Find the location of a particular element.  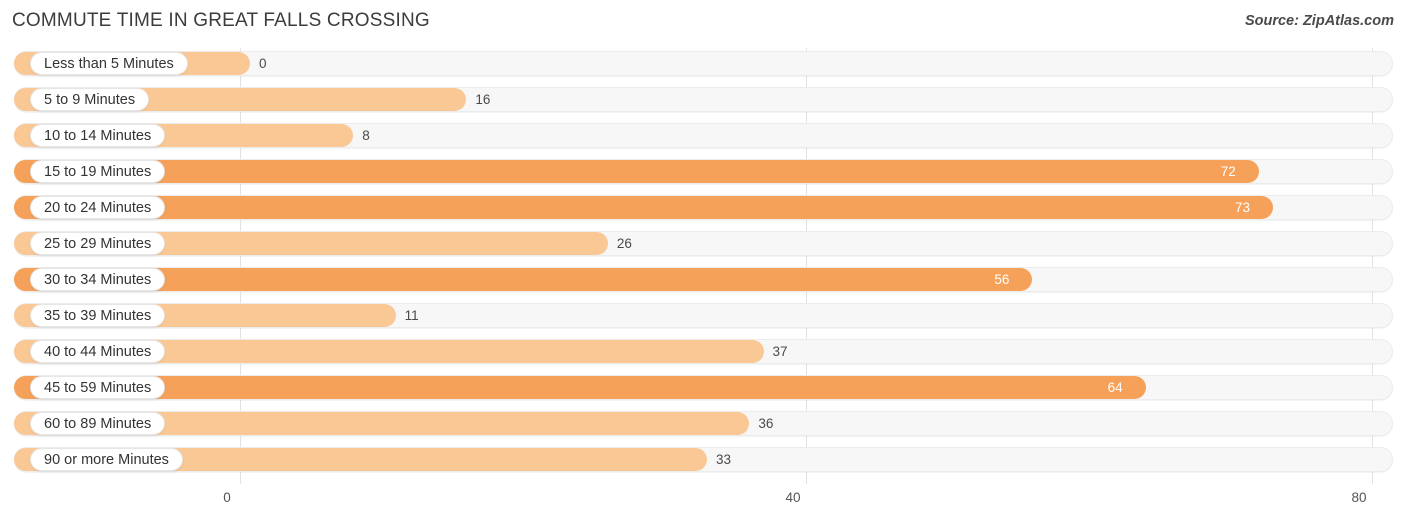

bar-row: 45 to 59 Minutes 64 is located at coordinates (703, 387).